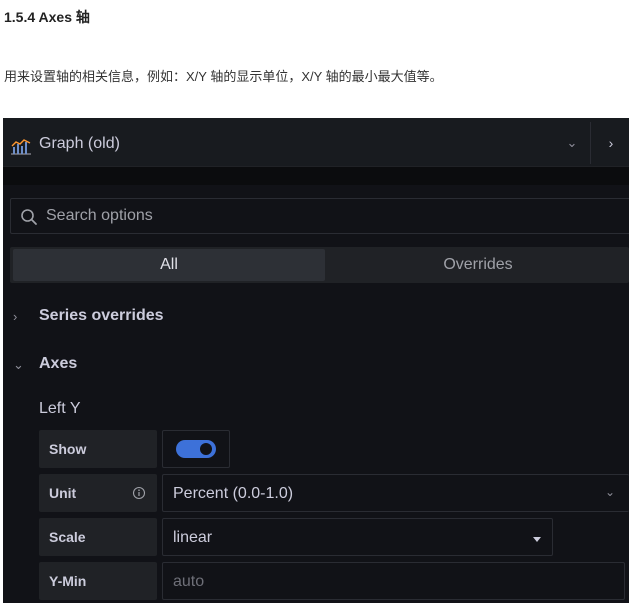 This screenshot has width=629, height=603. I want to click on search-box, so click(319, 216).